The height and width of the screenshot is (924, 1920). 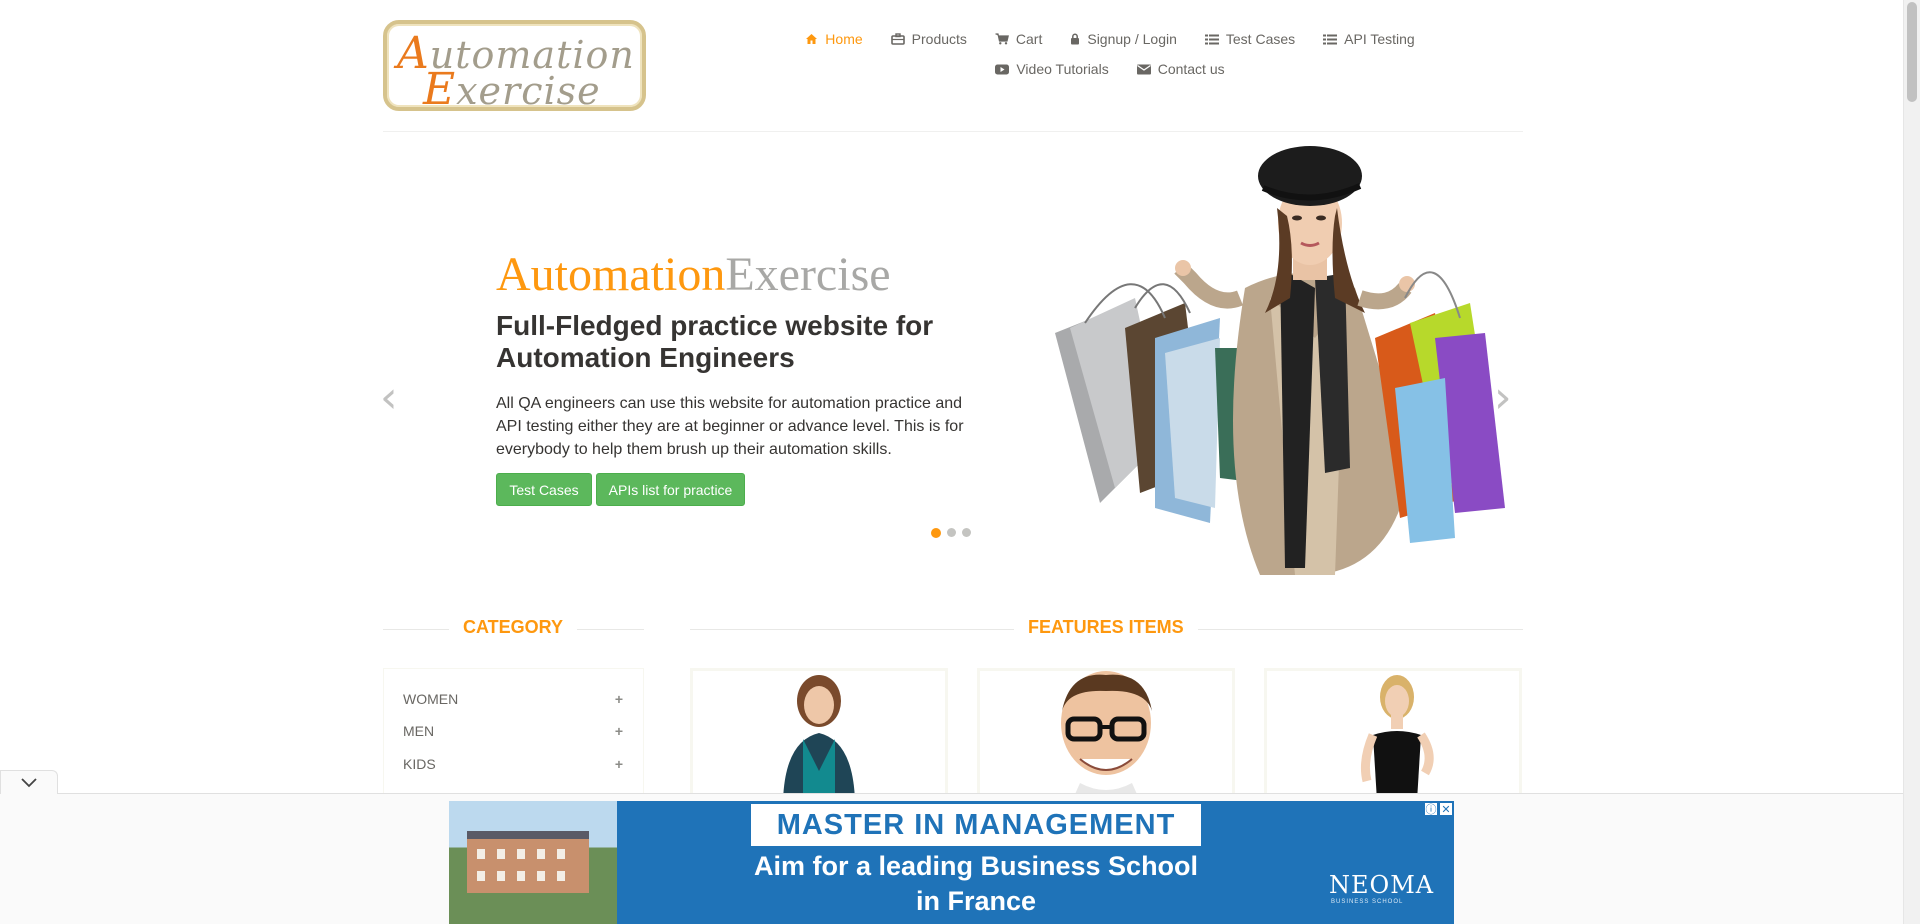 I want to click on nav-cart: Cart, so click(x=1018, y=39).